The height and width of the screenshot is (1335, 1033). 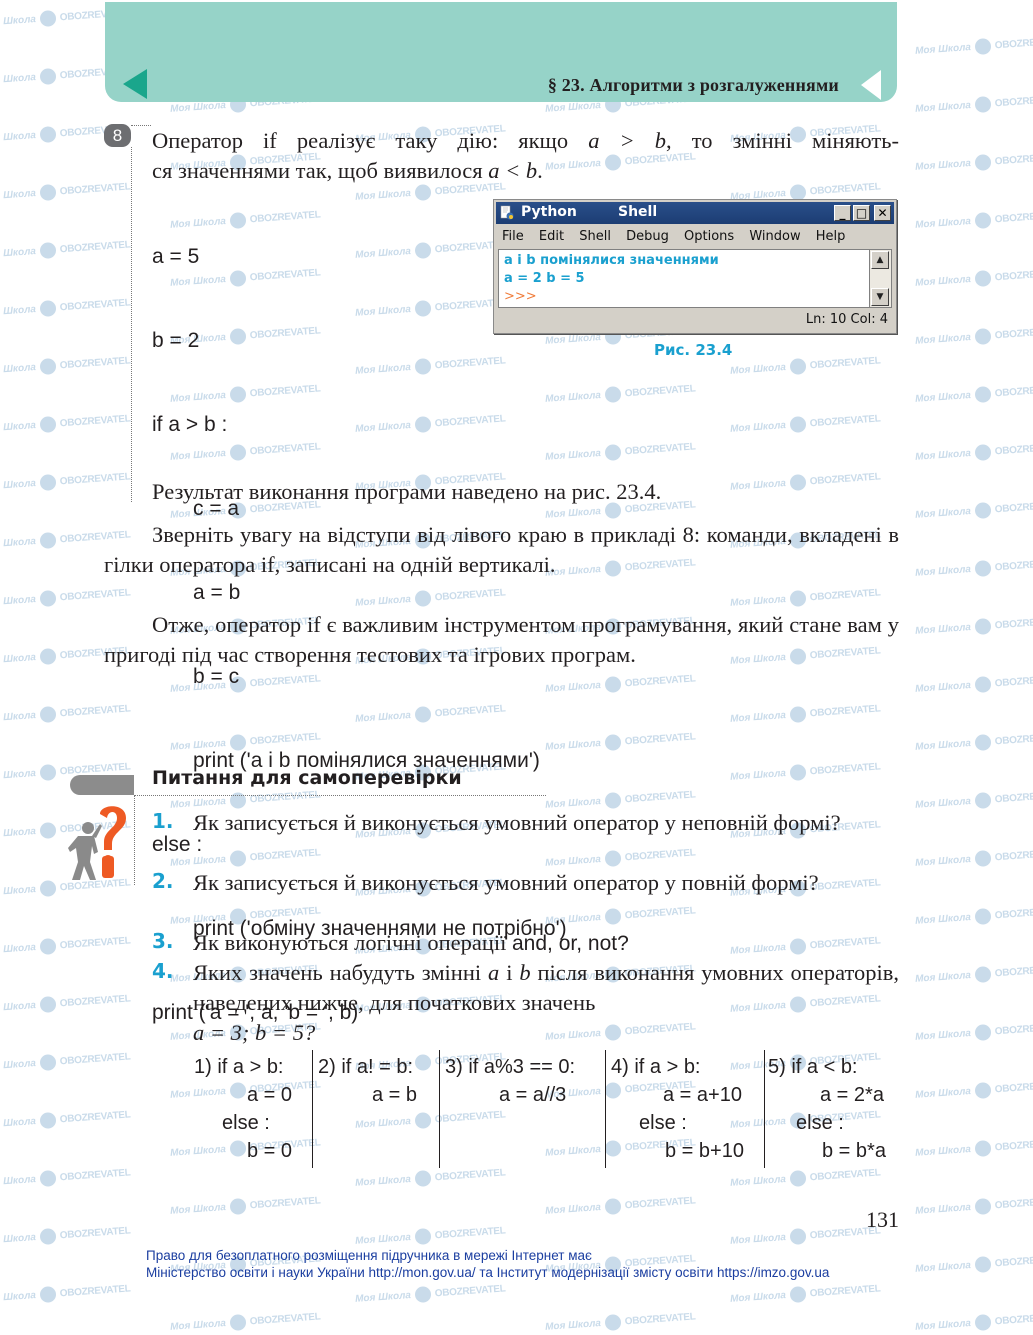 I want to click on operator-line: b = b*a, so click(x=854, y=1151).